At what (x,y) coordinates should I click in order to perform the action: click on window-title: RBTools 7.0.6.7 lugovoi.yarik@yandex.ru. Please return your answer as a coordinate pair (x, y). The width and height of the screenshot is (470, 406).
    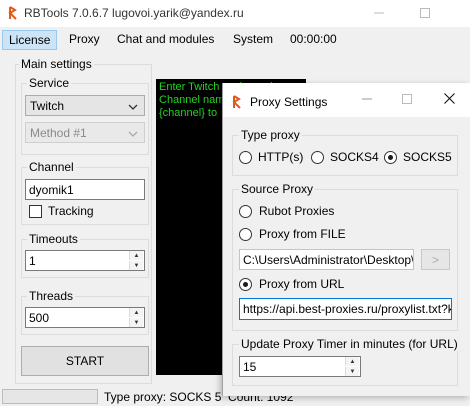
    Looking at the image, I should click on (134, 13).